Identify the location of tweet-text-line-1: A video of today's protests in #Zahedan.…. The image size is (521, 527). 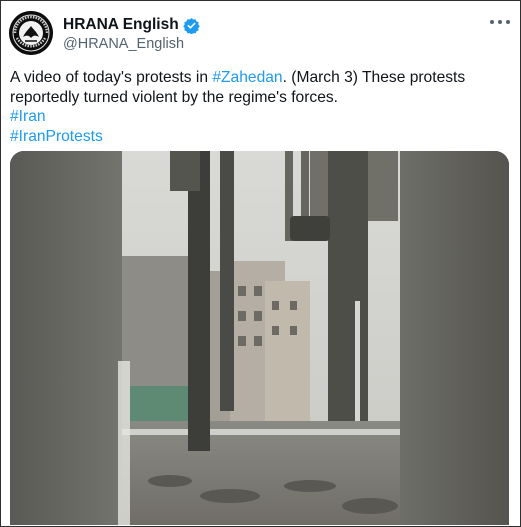
(260, 78).